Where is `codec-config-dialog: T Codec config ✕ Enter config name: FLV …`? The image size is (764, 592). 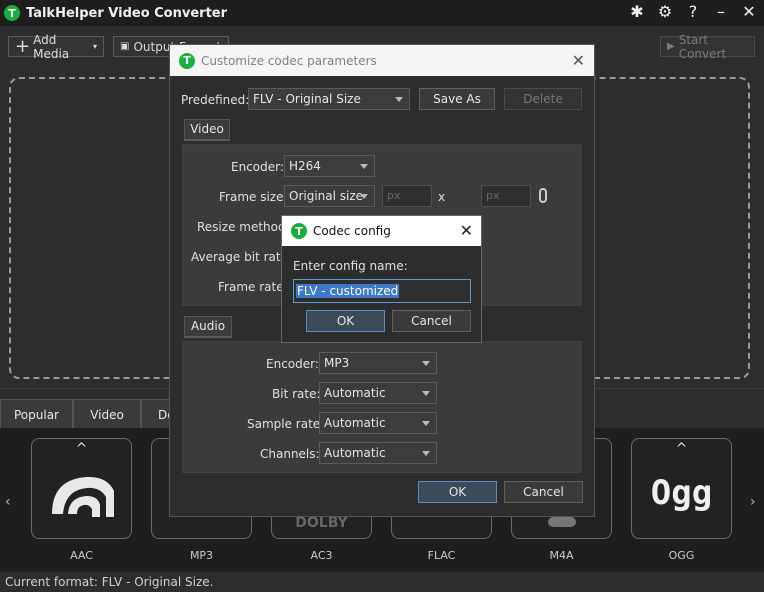
codec-config-dialog: T Codec config ✕ Enter config name: FLV … is located at coordinates (381, 279).